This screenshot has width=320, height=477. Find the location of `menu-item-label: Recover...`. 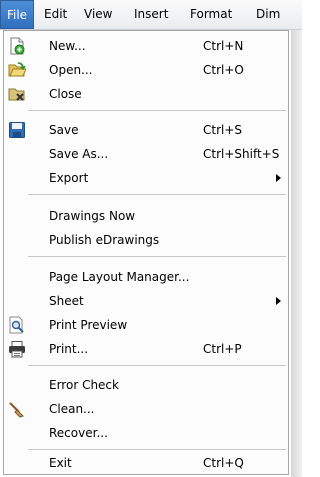

menu-item-label: Recover... is located at coordinates (78, 433).